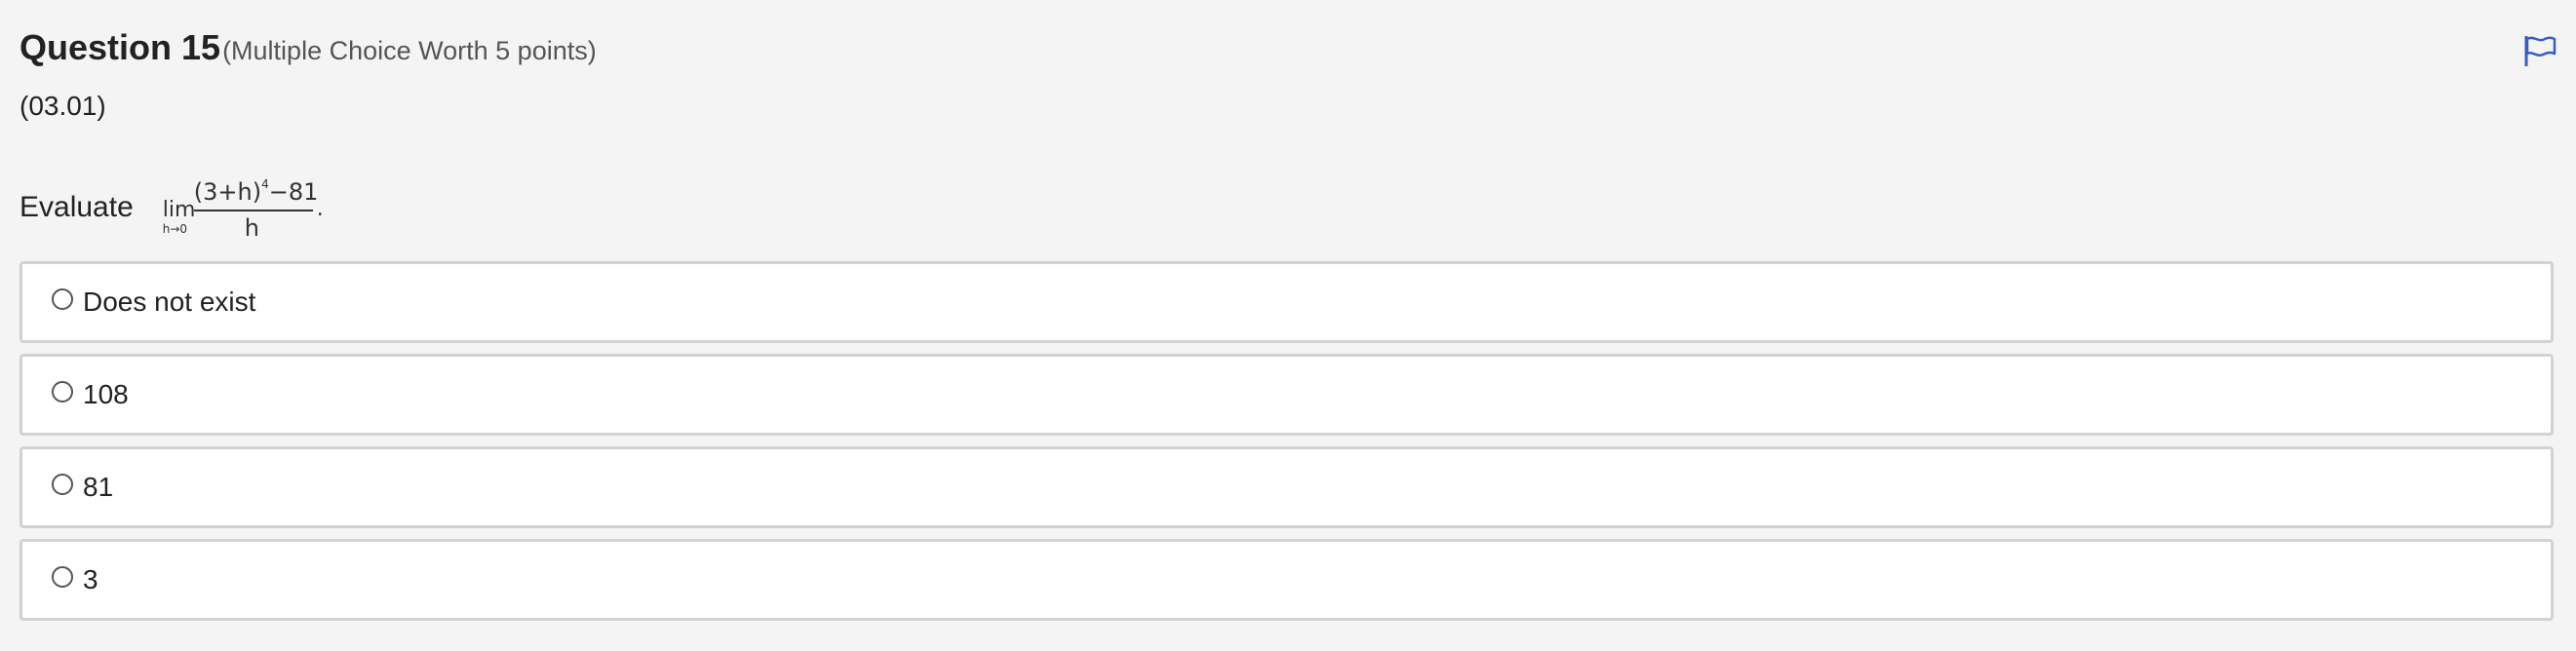  I want to click on answer-option: 3, so click(1287, 580).